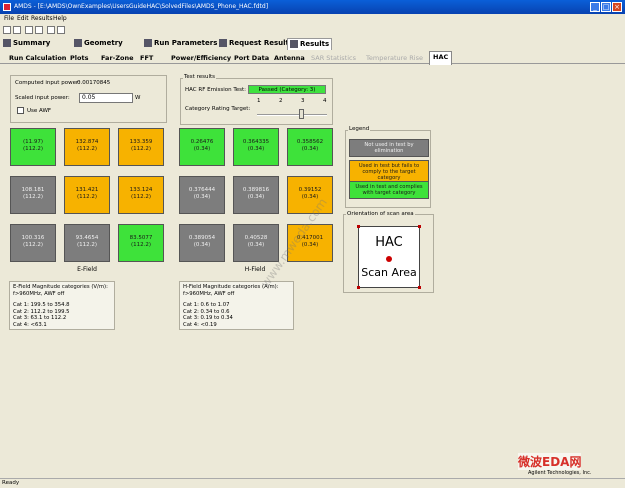 This screenshot has height=488, width=625. Describe the element at coordinates (333, 58) in the screenshot. I see `subtab-sar-statistics: SAR Statistics` at that location.